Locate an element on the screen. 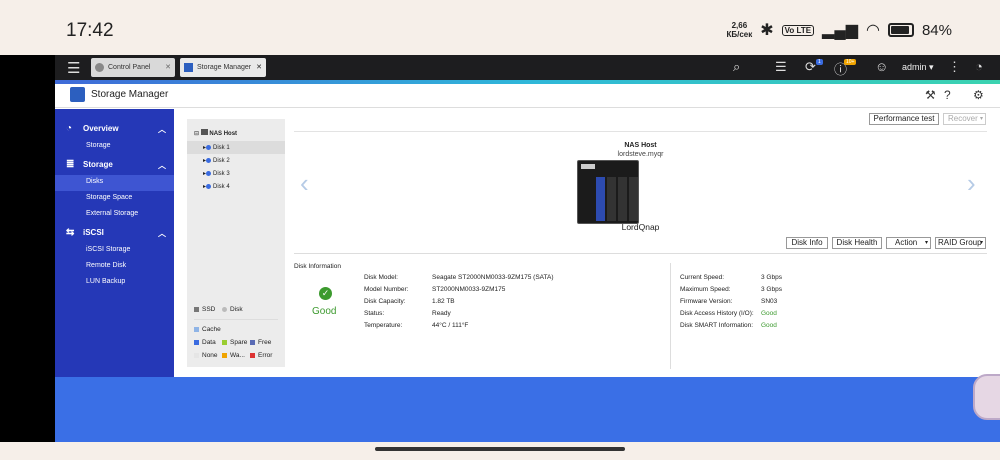 This screenshot has width=1000, height=460. sidebar-label: iSCSI is located at coordinates (93, 232).